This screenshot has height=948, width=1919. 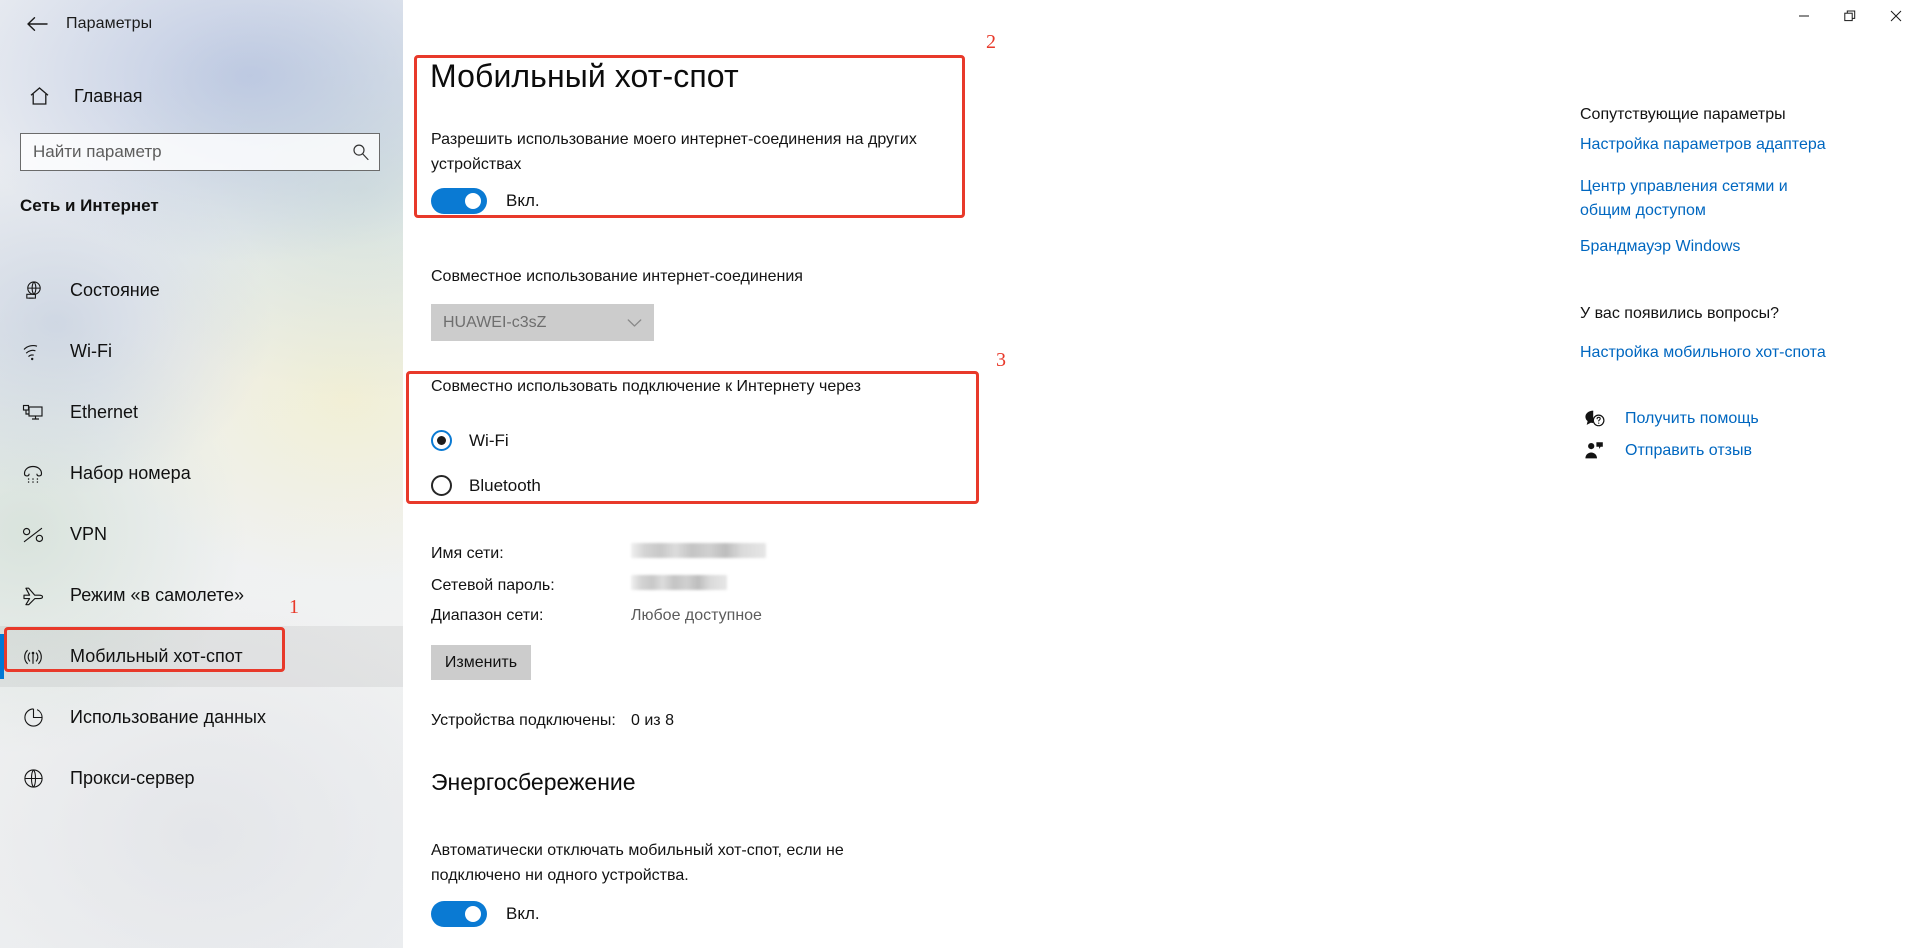 What do you see at coordinates (598, 623) in the screenshot?
I see `network-band-row: Диапазон сети: Любое доступное` at bounding box center [598, 623].